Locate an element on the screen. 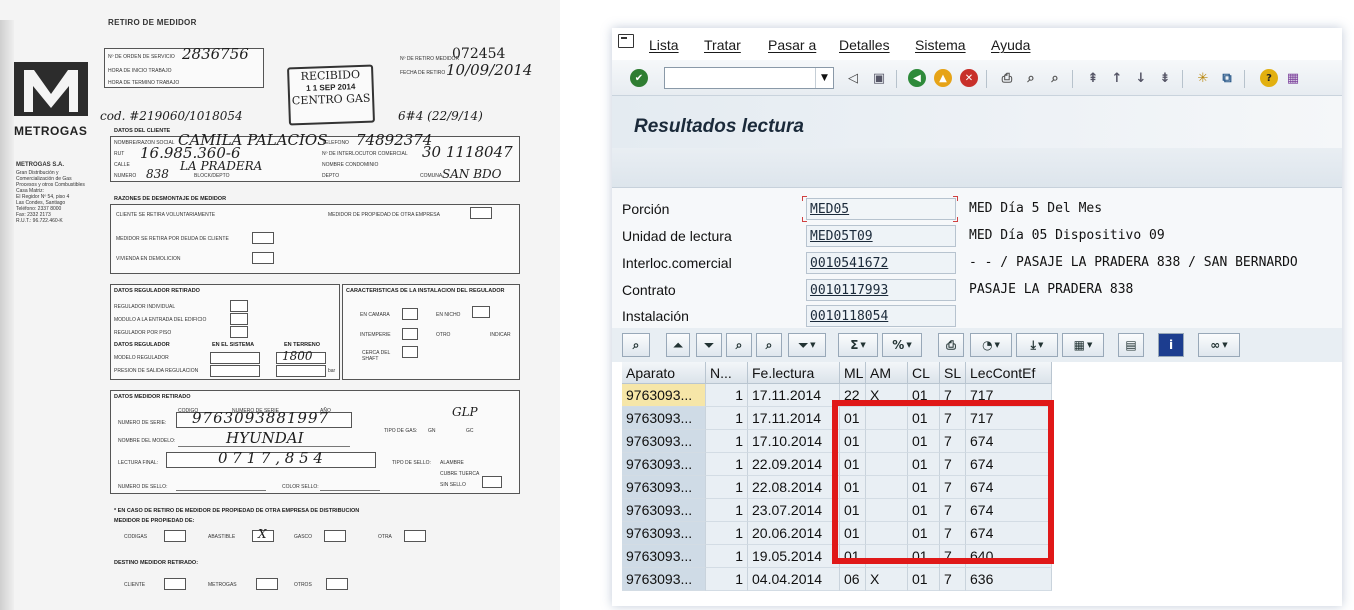 Image resolution: width=1354 pixels, height=610 pixels. menu-tratar: Tratar is located at coordinates (722, 45).